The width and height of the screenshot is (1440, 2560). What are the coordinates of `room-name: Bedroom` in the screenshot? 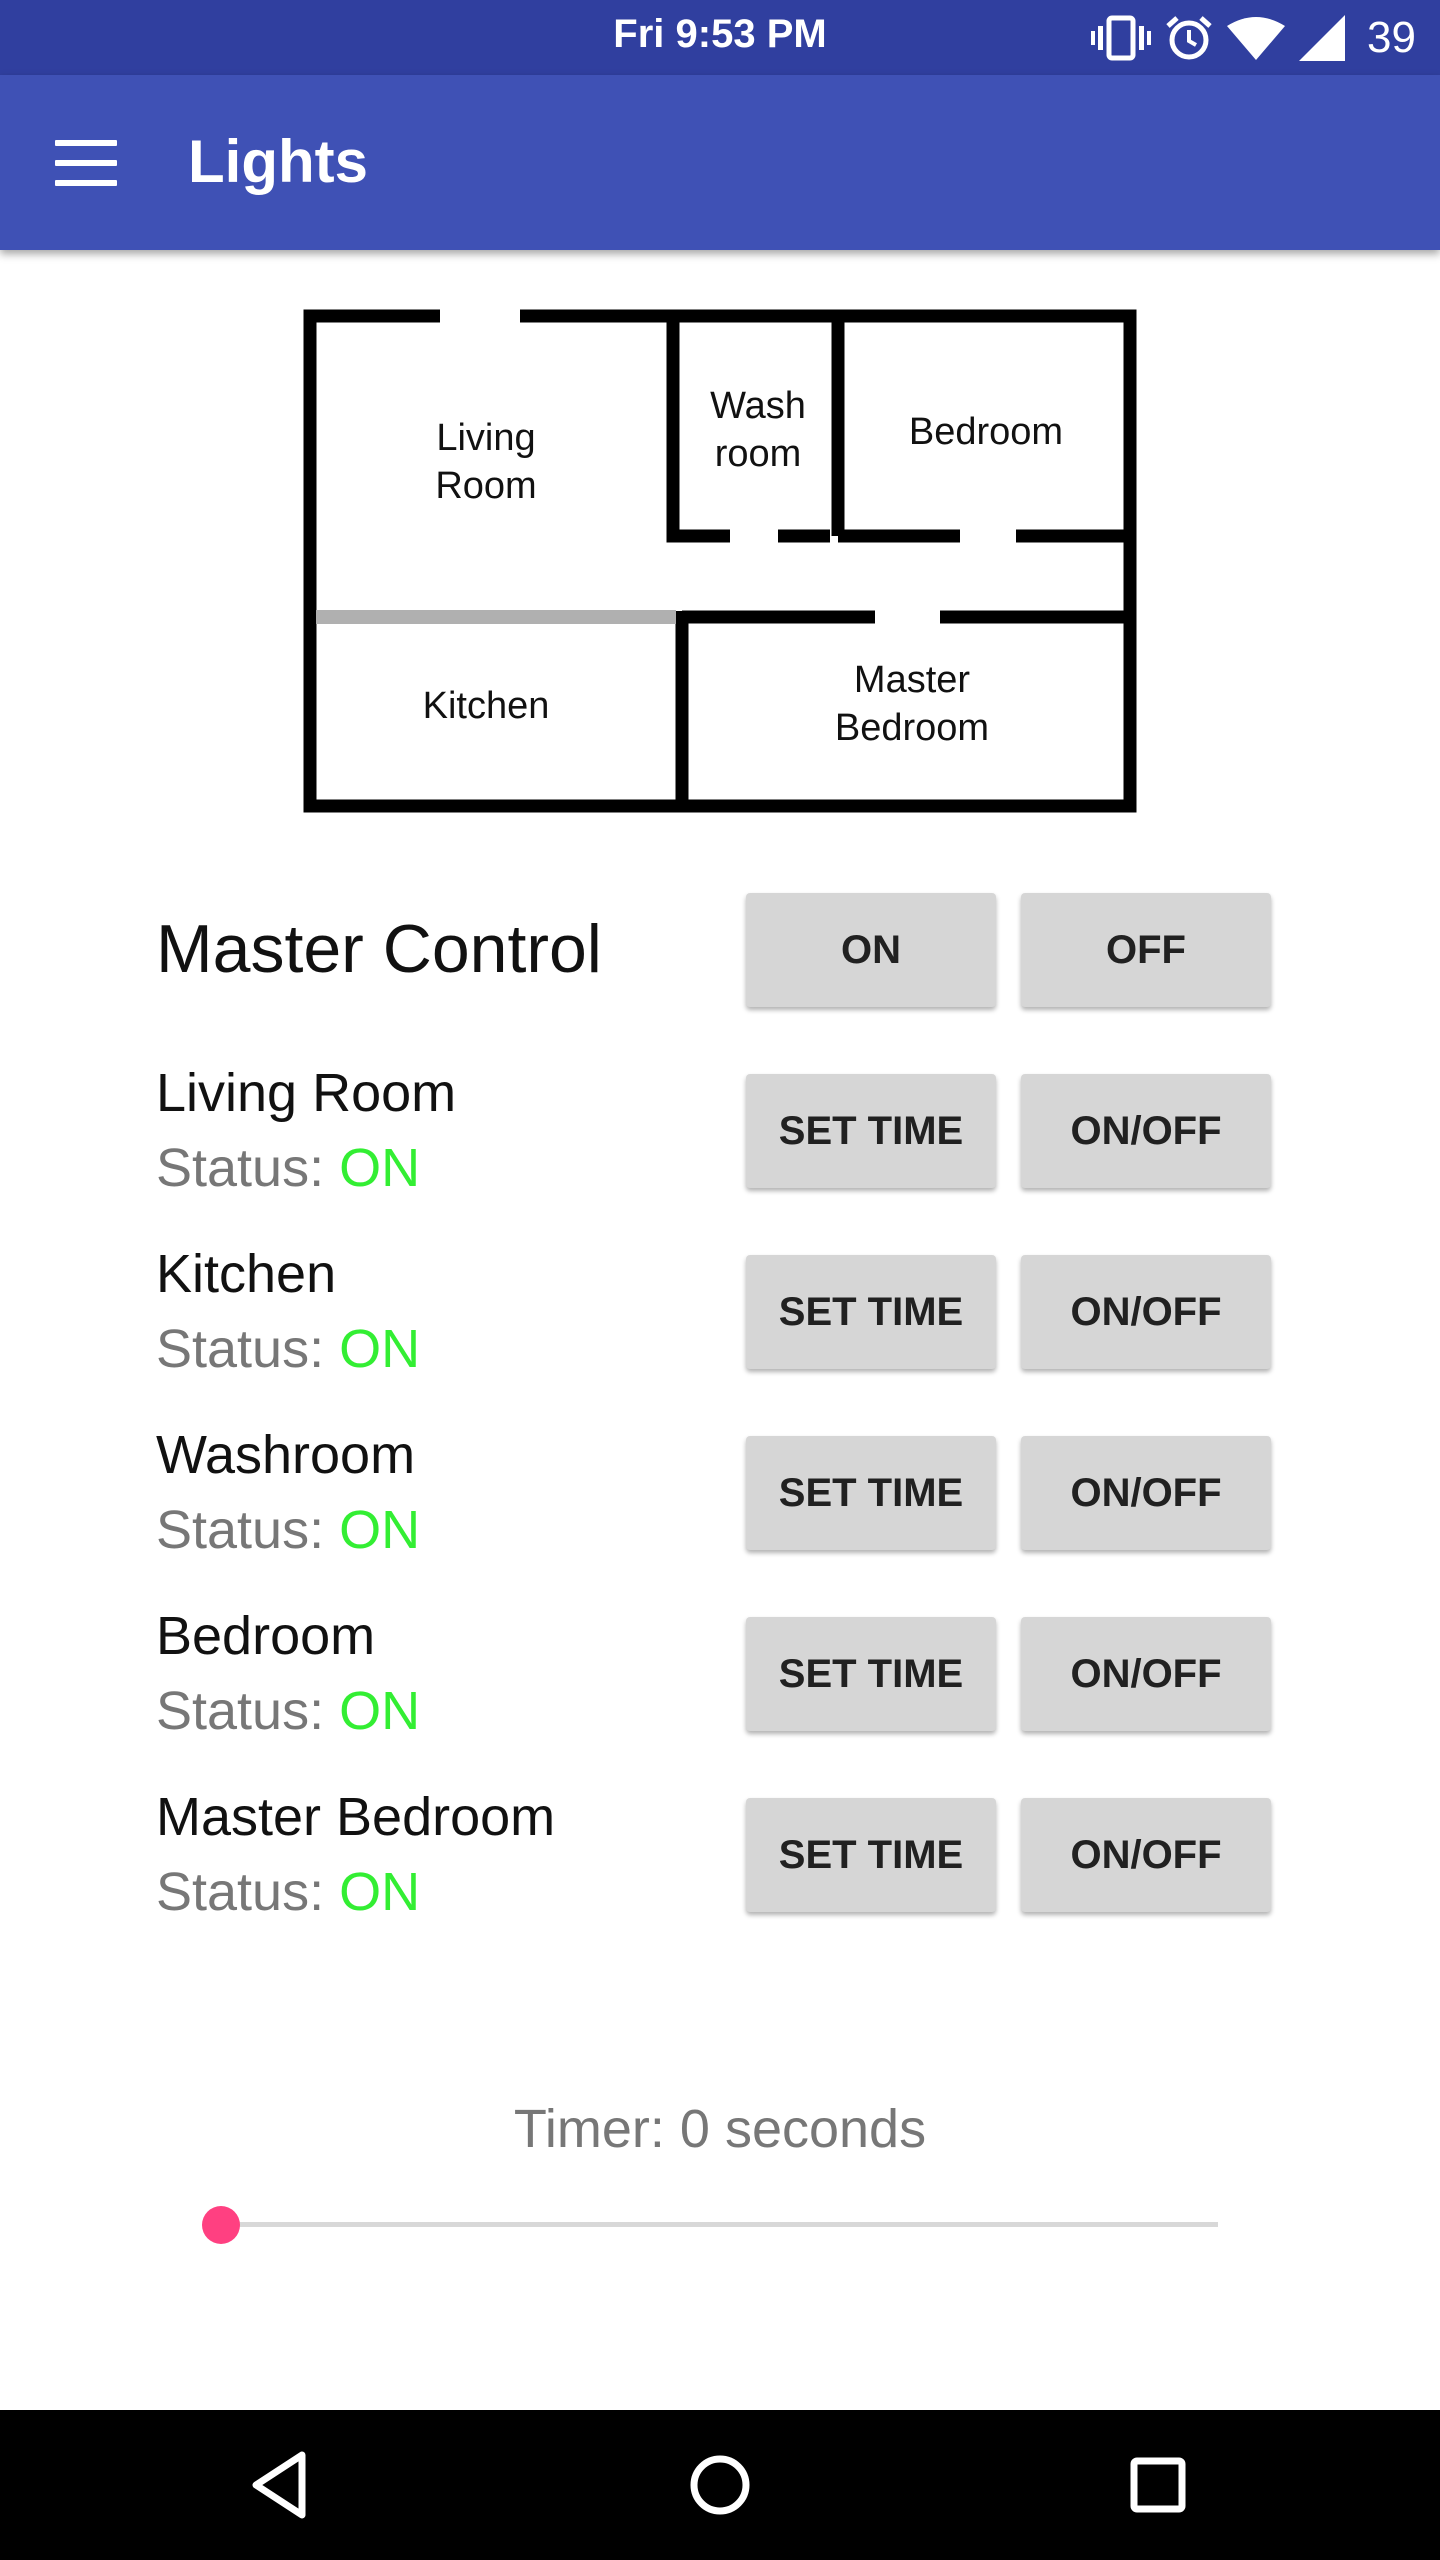 It's located at (266, 1636).